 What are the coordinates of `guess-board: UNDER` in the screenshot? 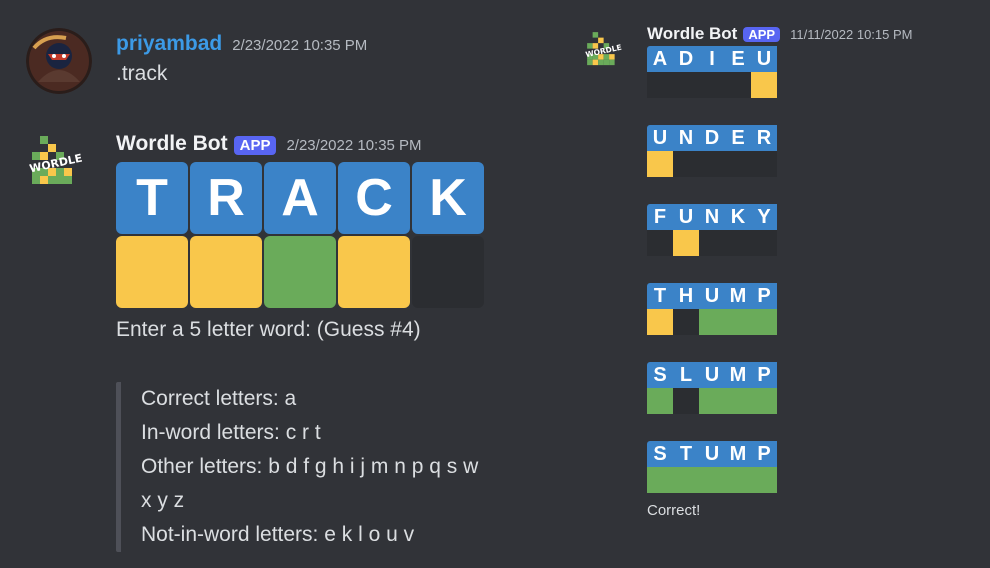 It's located at (779, 151).